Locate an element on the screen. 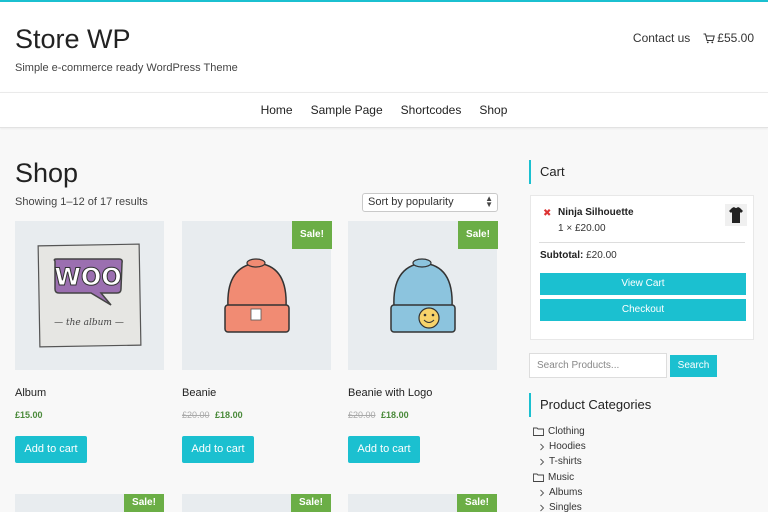 This screenshot has width=768, height=512. nav-item-shortcodes: Shortcodes is located at coordinates (431, 110).